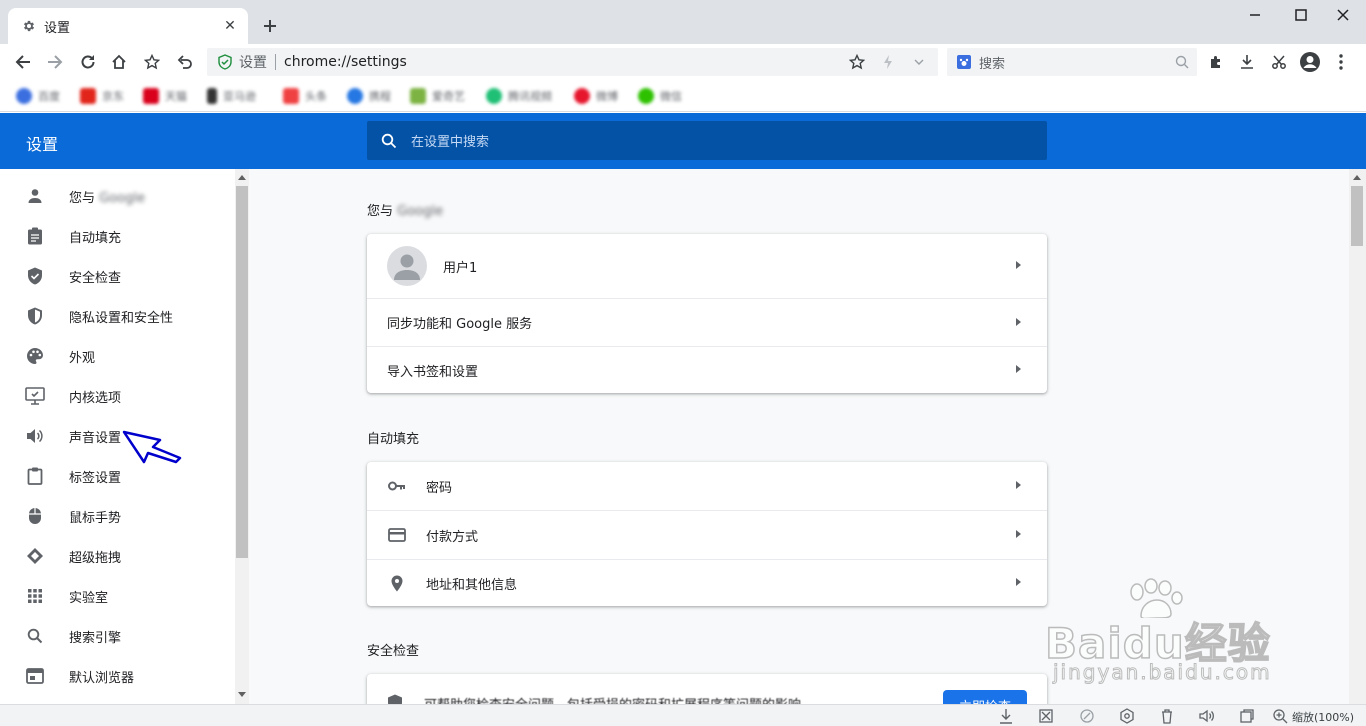 This screenshot has width=1366, height=726. What do you see at coordinates (242, 694) in the screenshot?
I see `scroll-down-icon` at bounding box center [242, 694].